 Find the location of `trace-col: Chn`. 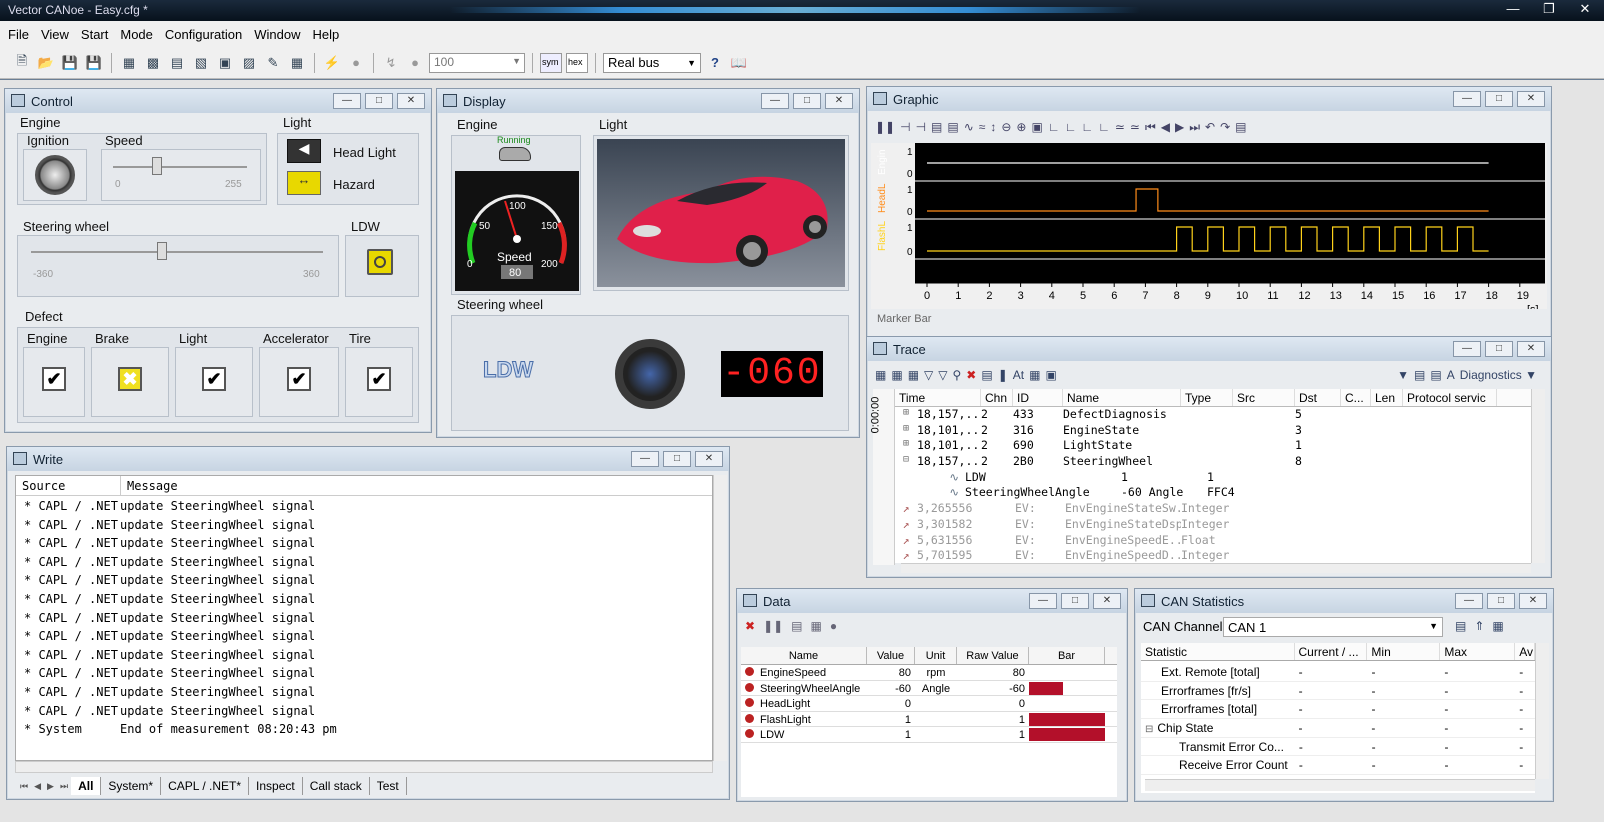

trace-col: Chn is located at coordinates (997, 397).